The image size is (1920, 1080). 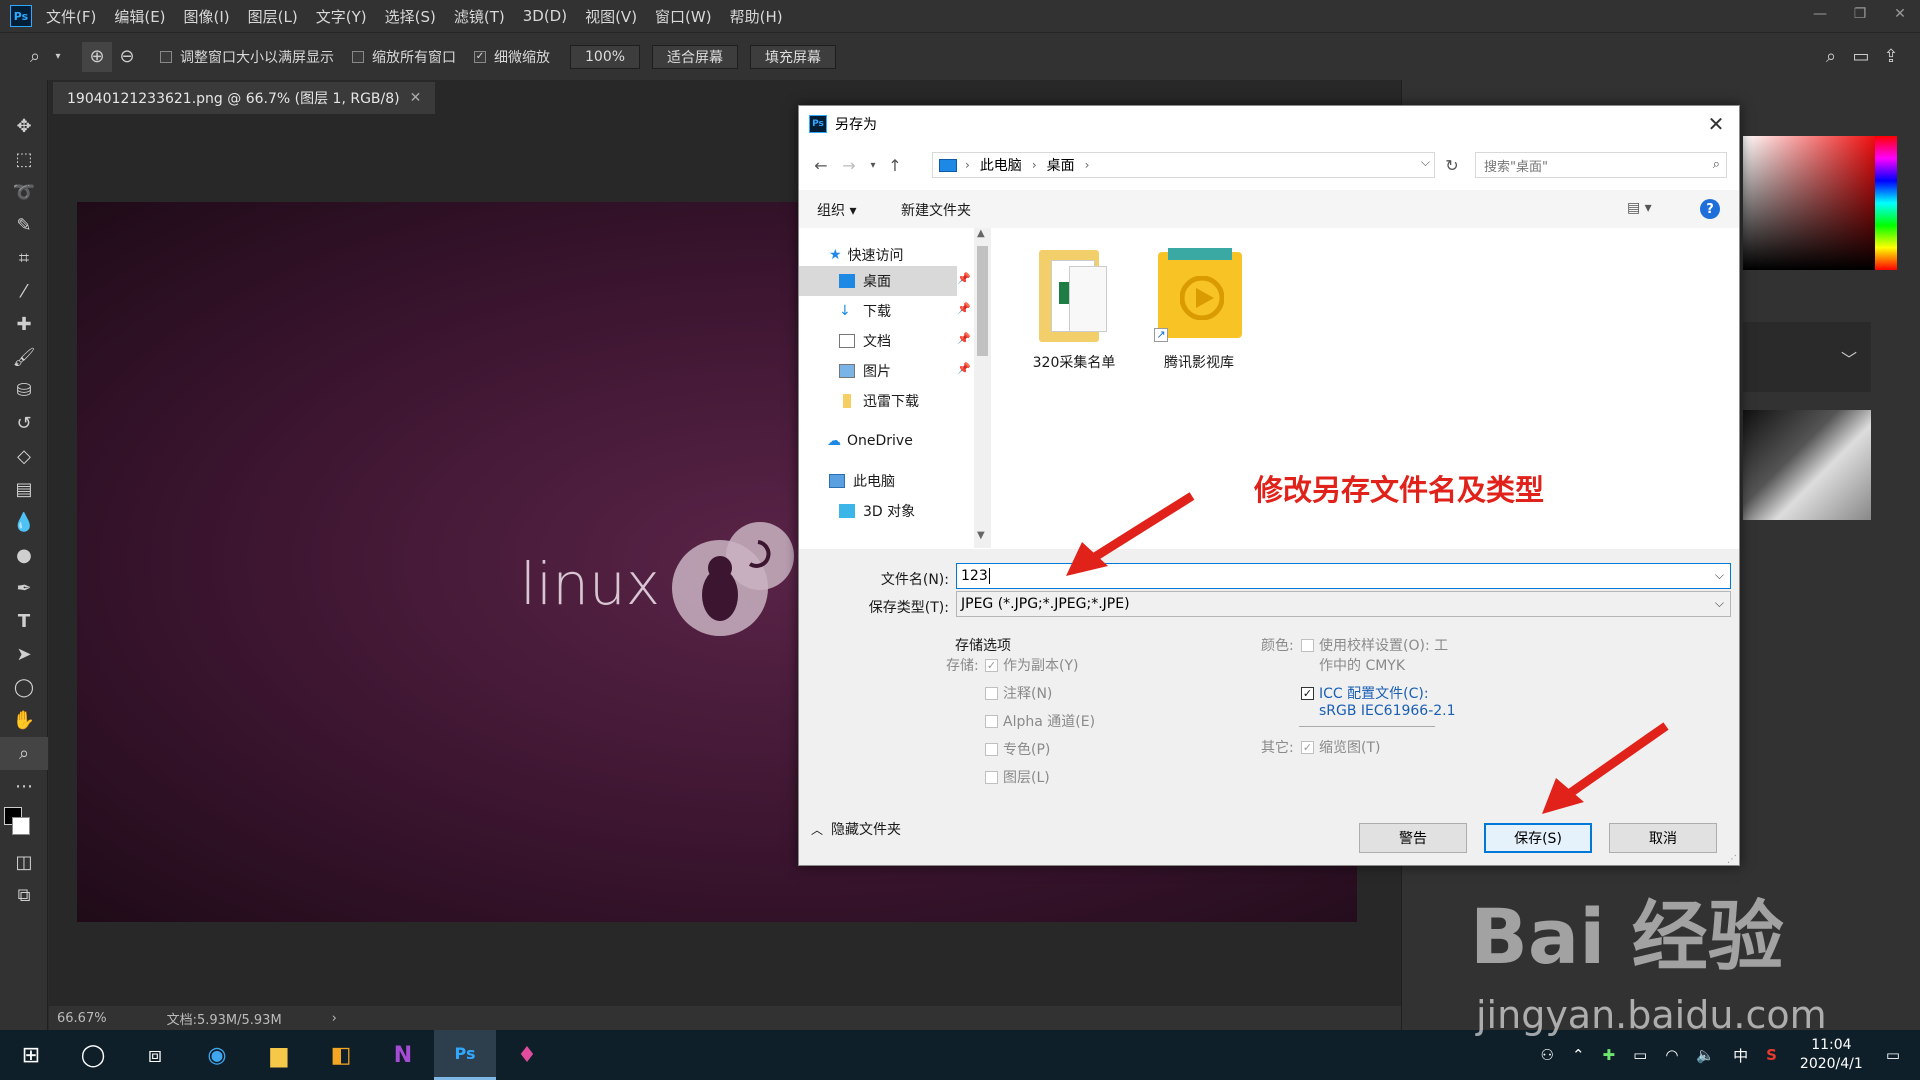 What do you see at coordinates (24, 654) in the screenshot?
I see `path-select-icon: ➤` at bounding box center [24, 654].